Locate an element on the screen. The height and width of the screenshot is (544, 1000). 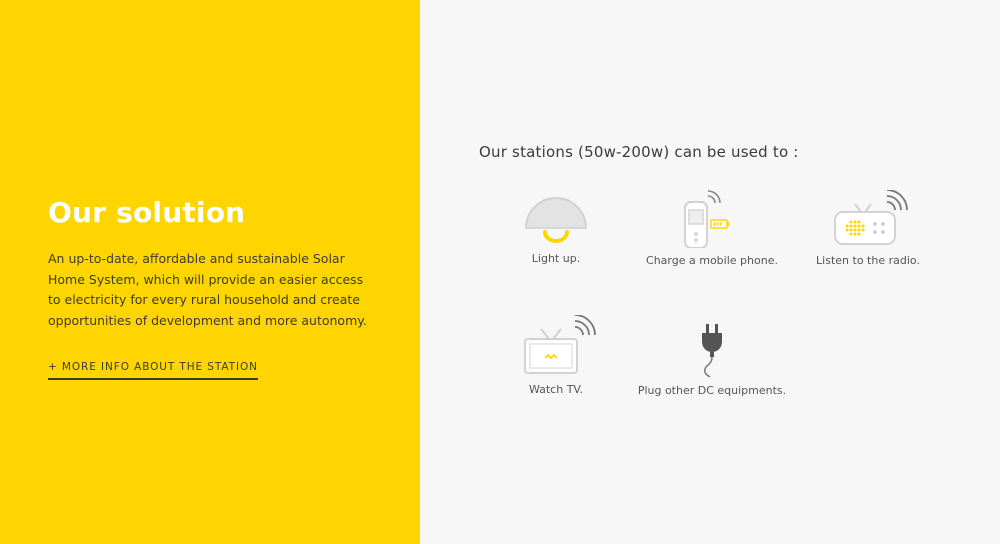
feature-label: Plug other DC equipments. is located at coordinates (712, 390).